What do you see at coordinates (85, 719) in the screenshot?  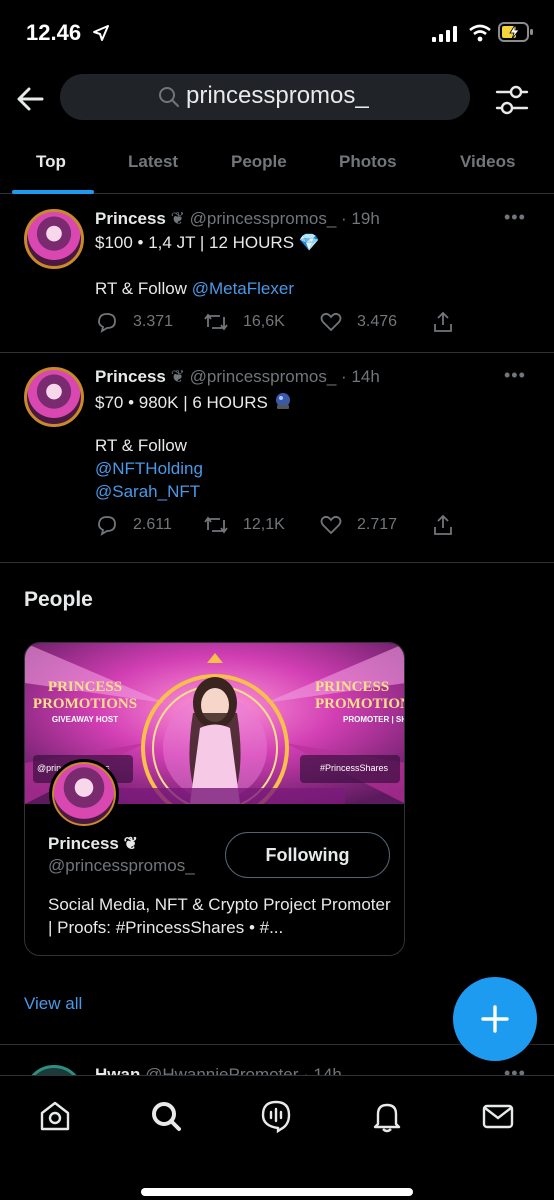 I see `banner-left-subtitle: GIVEAWAY HOST` at bounding box center [85, 719].